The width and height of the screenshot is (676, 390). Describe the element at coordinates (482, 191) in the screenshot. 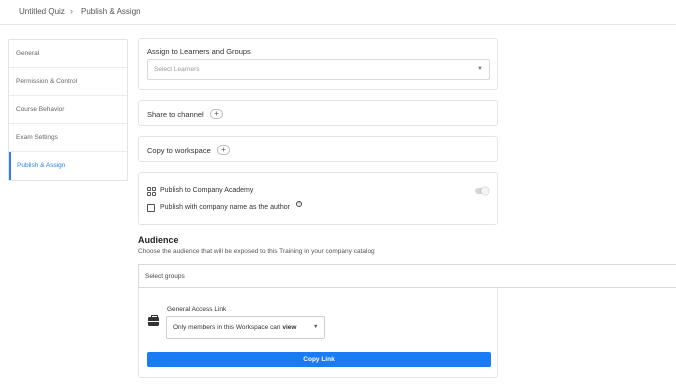

I see `publish-academy-toggle` at that location.